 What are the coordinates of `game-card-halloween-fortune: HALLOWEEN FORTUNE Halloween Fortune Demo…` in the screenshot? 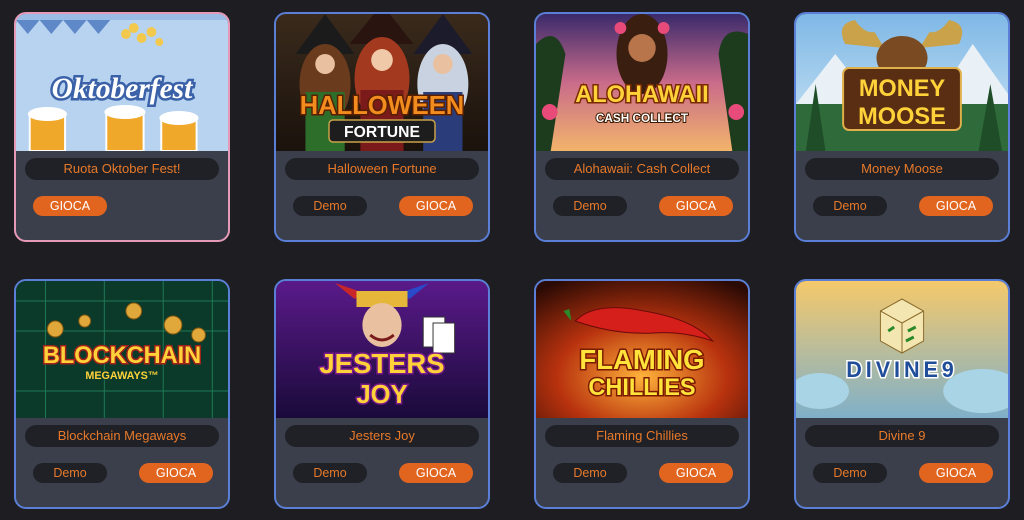 It's located at (382, 127).